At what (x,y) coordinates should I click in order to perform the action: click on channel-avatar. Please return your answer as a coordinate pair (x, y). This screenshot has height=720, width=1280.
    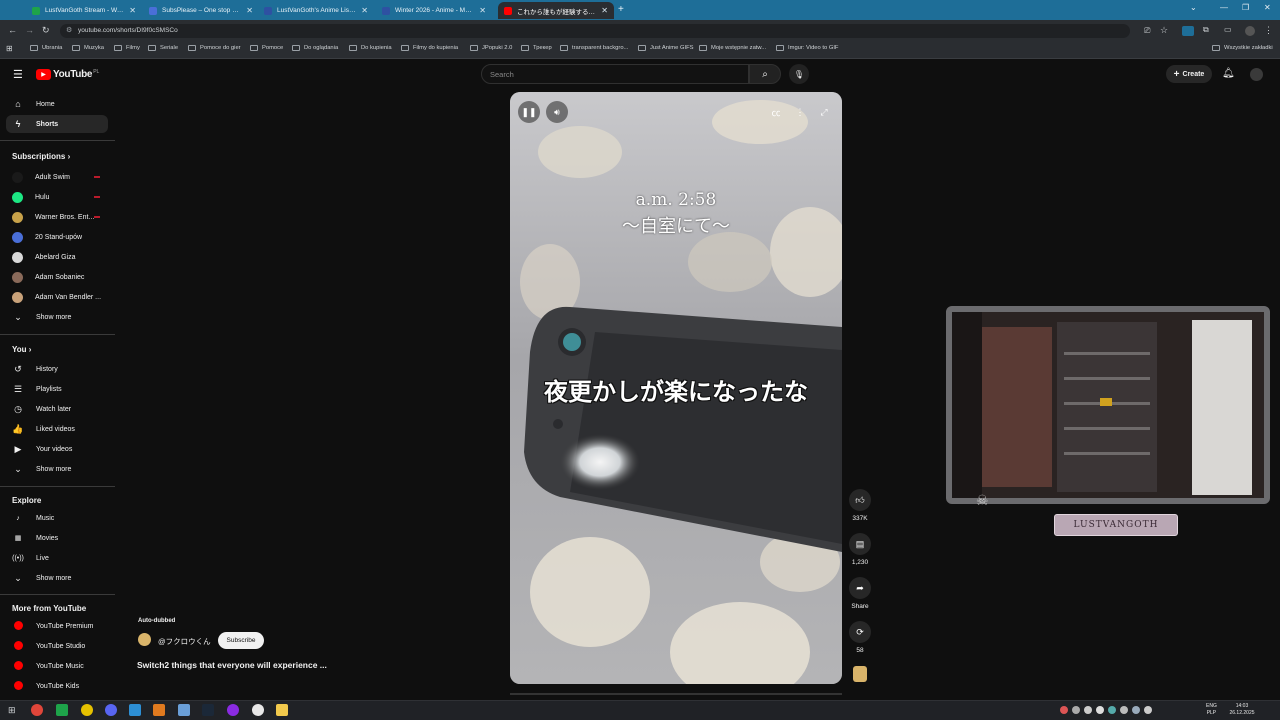
    Looking at the image, I should click on (144, 639).